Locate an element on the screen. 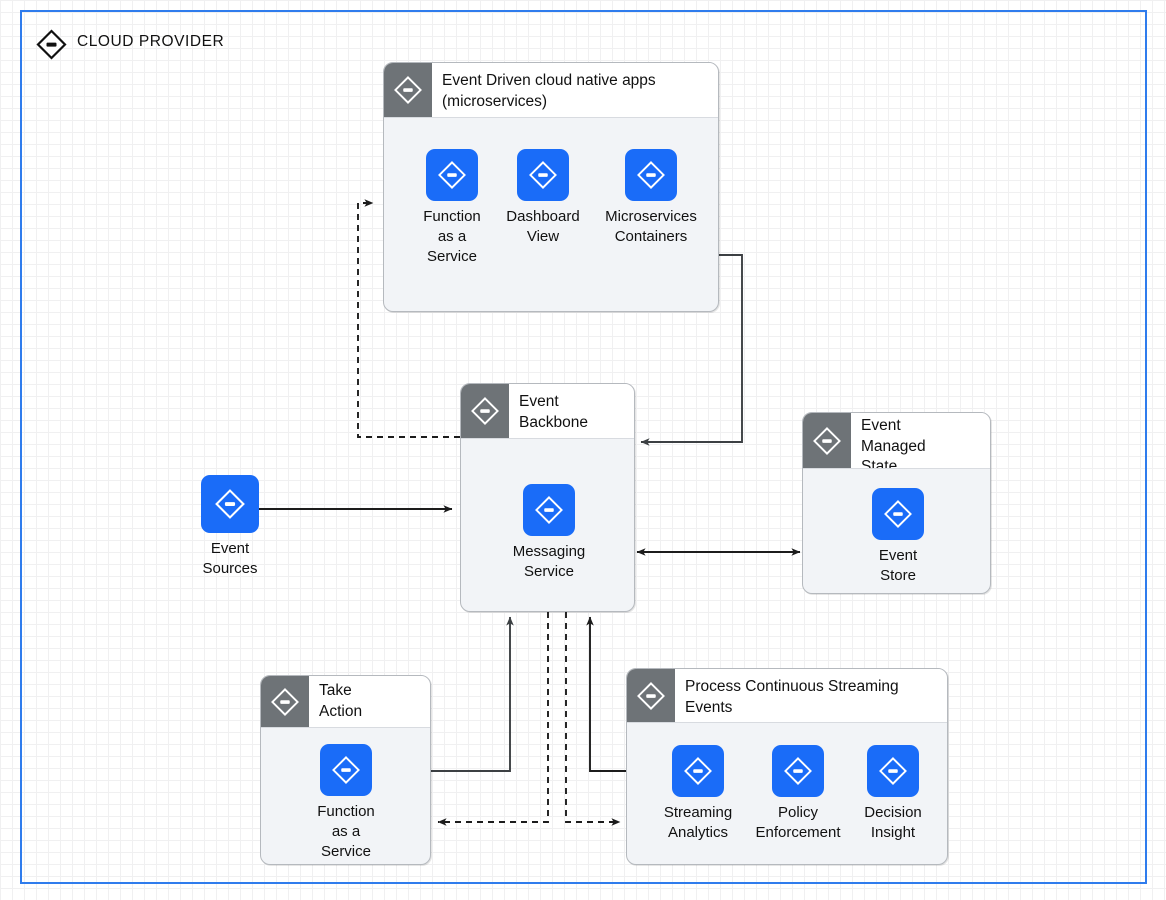 Image resolution: width=1166 pixels, height=900 pixels. tile-label: Streaming Analytics is located at coordinates (698, 822).